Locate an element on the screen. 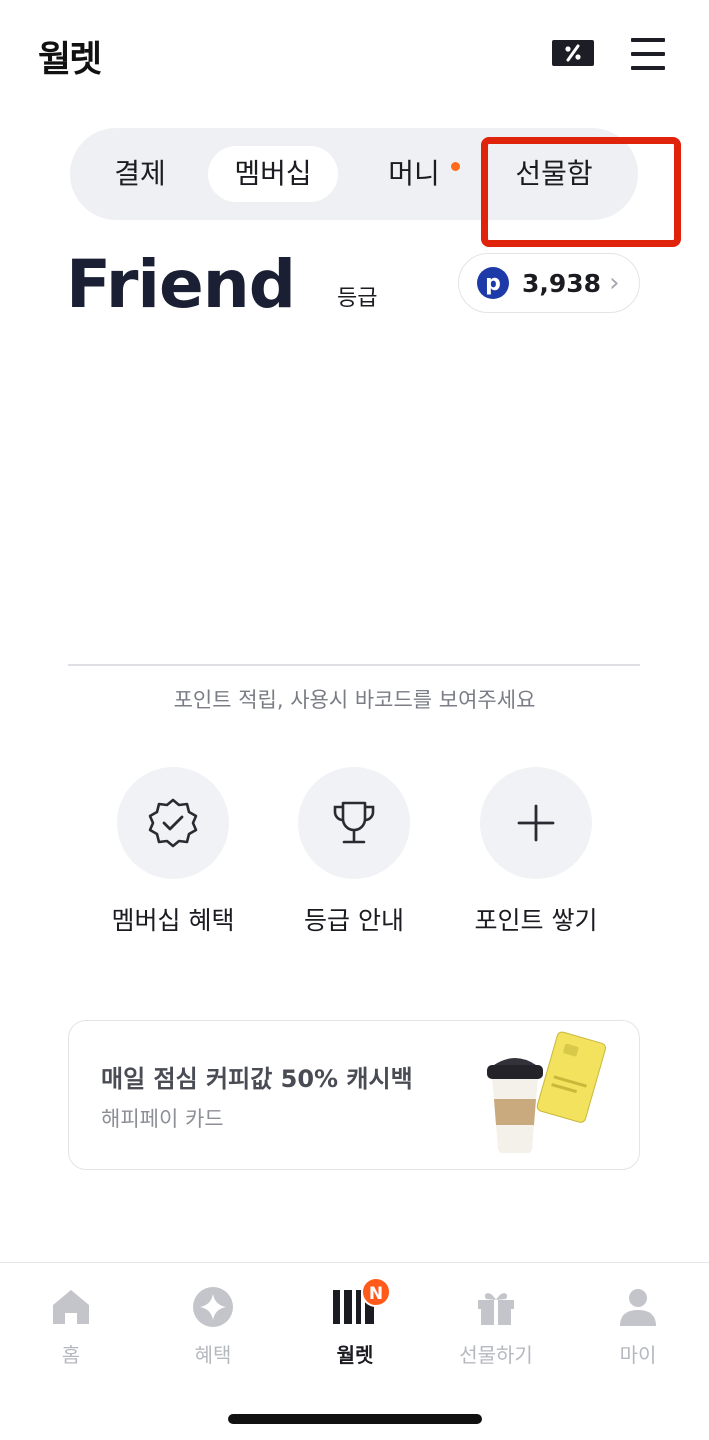 This screenshot has height=1440, width=709. action-label: 멤버십 혜택 is located at coordinates (173, 920).